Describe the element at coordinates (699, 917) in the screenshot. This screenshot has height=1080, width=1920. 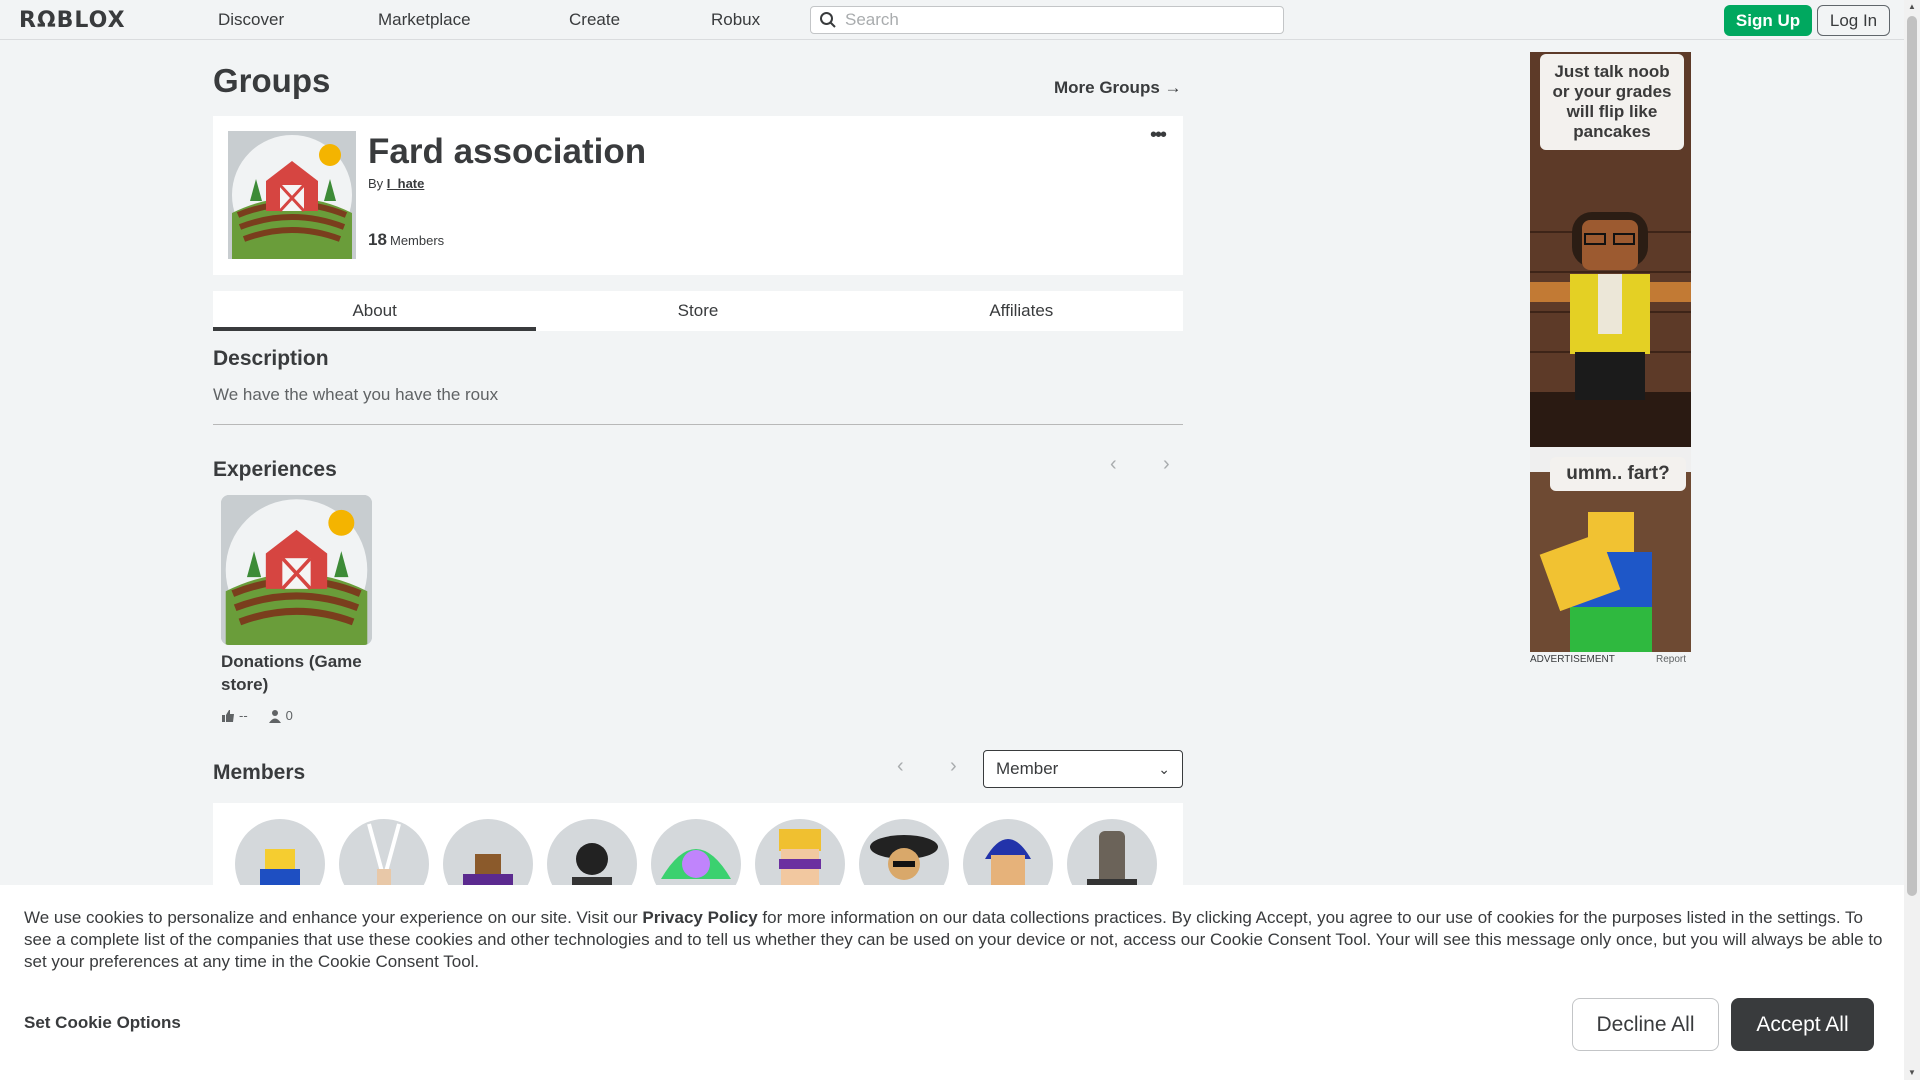
I see `privacy-policy-link: Privacy Policy` at that location.